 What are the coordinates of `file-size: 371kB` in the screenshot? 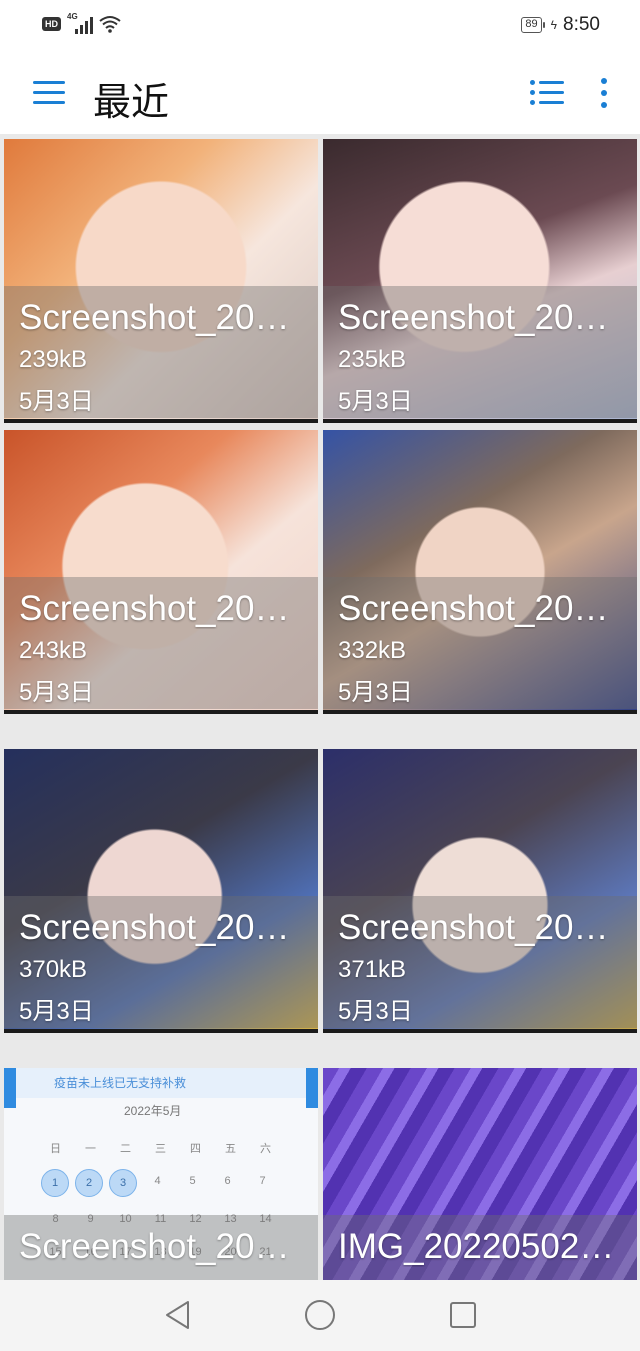 It's located at (372, 969).